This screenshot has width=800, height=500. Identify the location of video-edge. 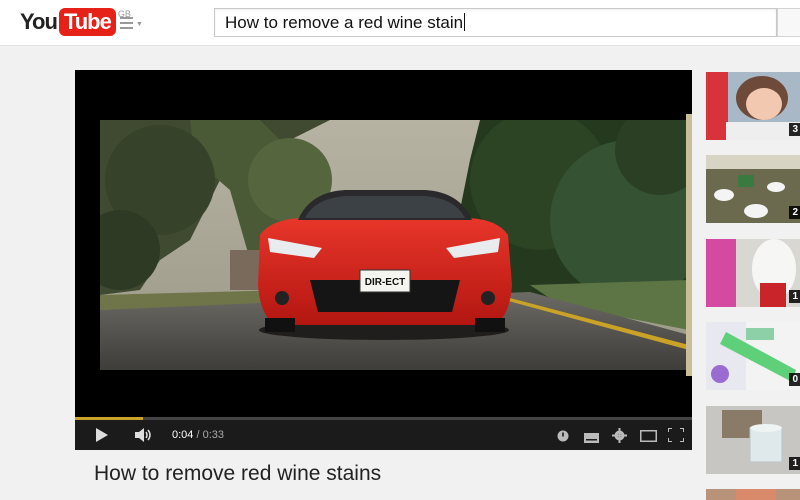
(689, 245).